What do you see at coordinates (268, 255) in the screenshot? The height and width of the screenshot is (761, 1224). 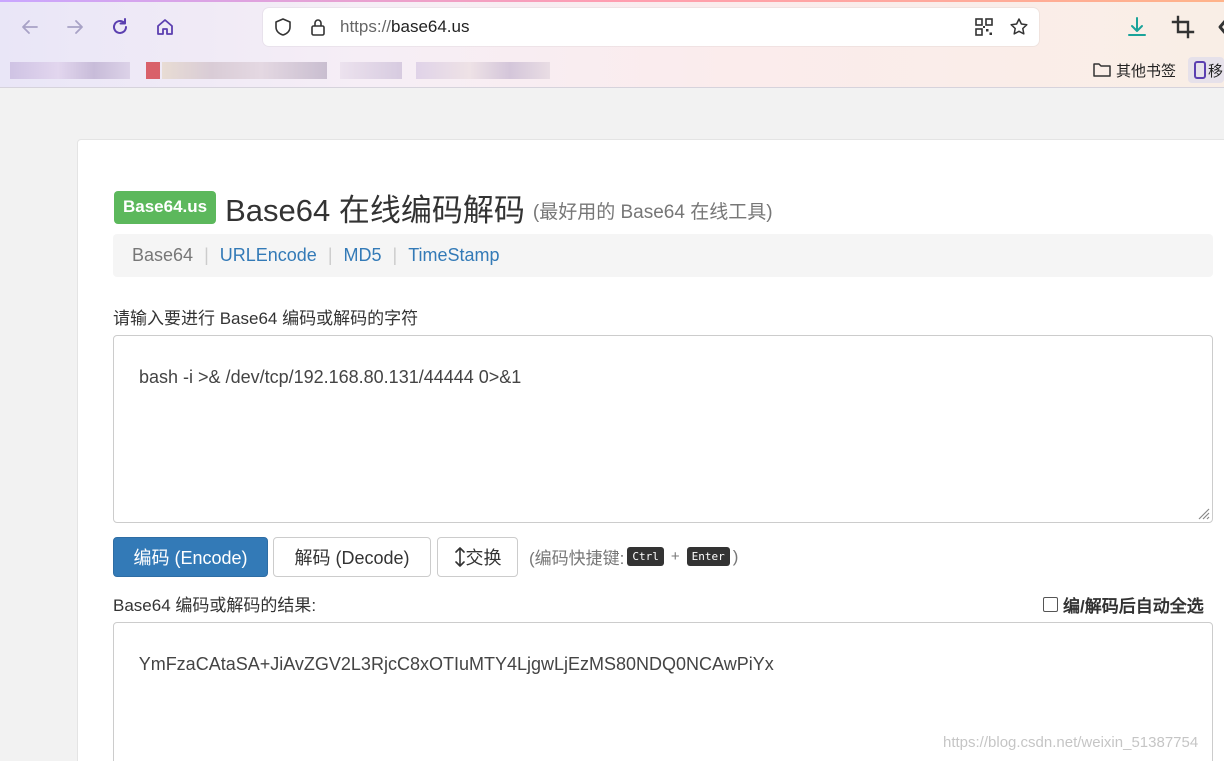 I see `nav-link-urlencode: URLEncode` at bounding box center [268, 255].